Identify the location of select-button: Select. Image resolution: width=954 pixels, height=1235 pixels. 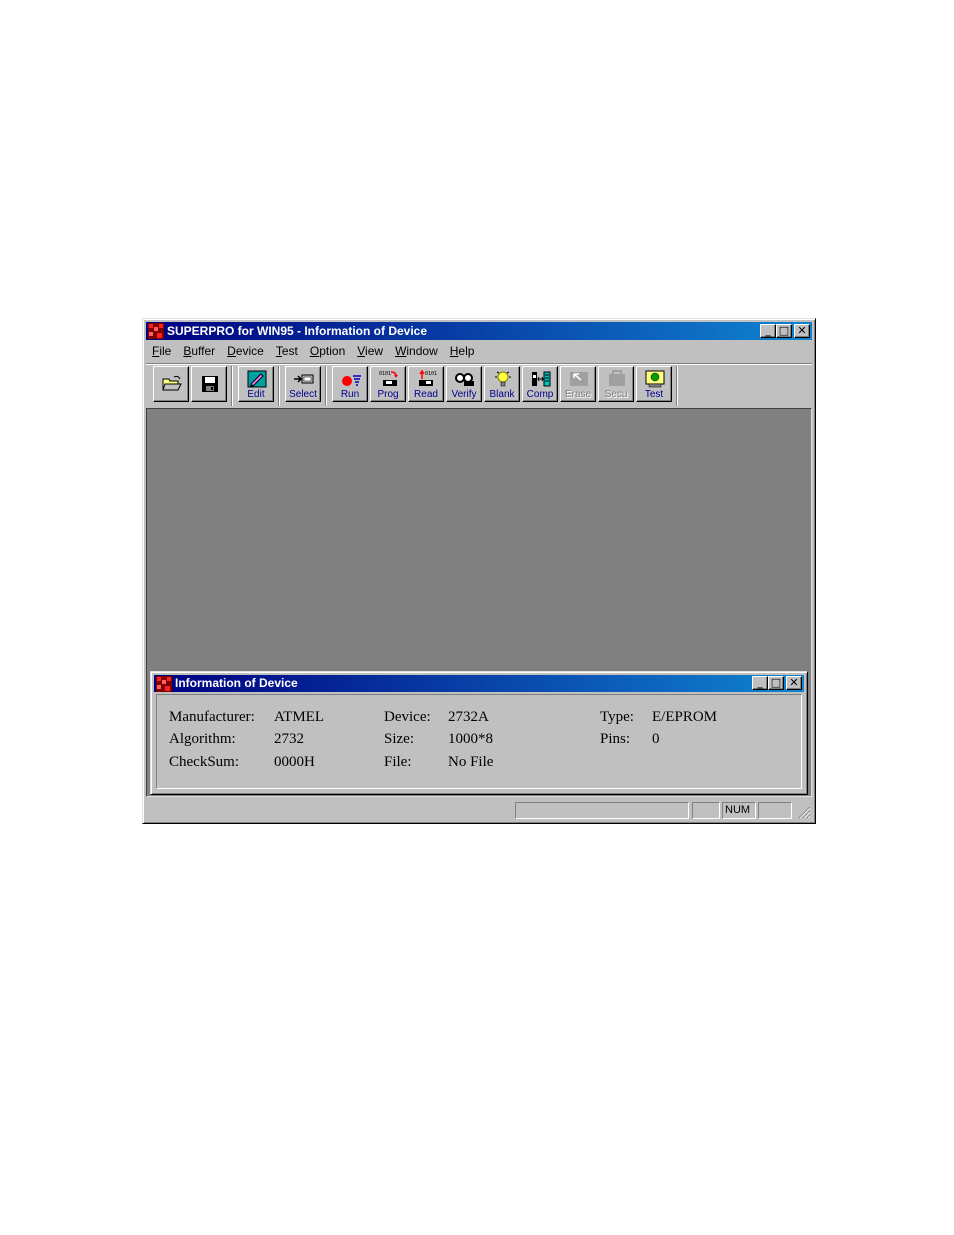
(303, 384).